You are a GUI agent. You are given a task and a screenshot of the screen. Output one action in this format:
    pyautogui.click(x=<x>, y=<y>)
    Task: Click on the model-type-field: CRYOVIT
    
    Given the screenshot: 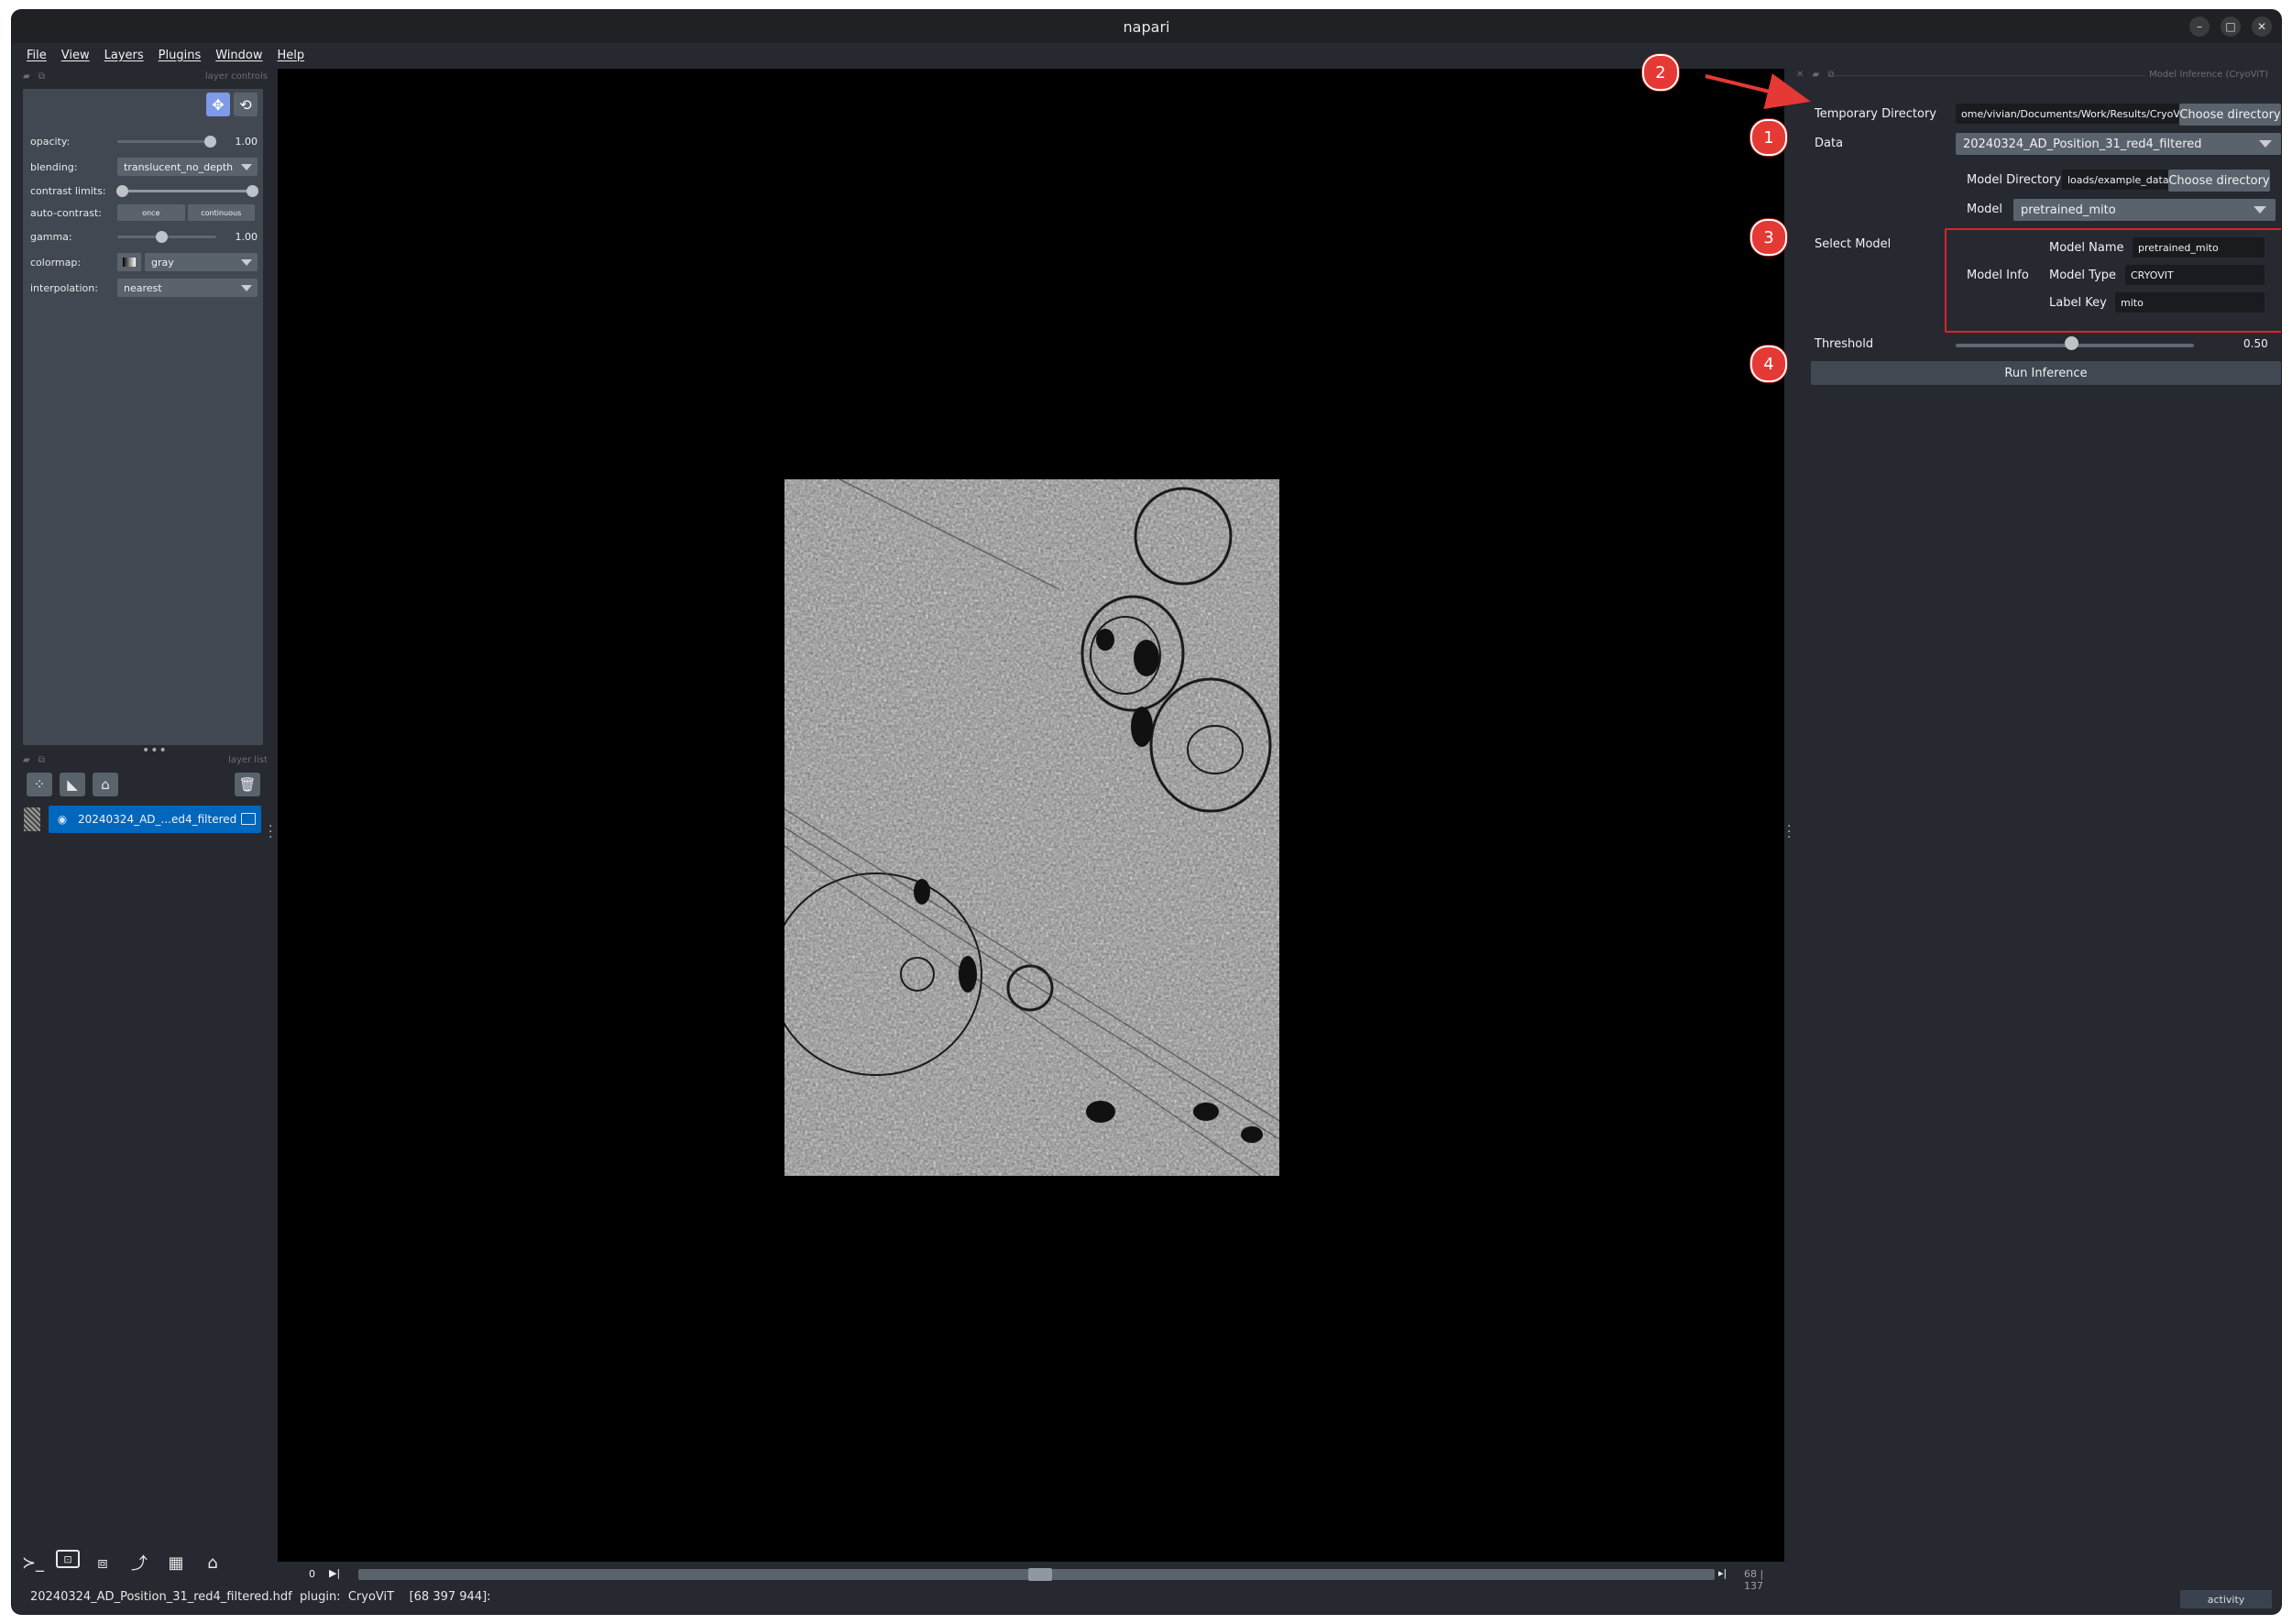 What is the action you would take?
    pyautogui.click(x=2195, y=275)
    